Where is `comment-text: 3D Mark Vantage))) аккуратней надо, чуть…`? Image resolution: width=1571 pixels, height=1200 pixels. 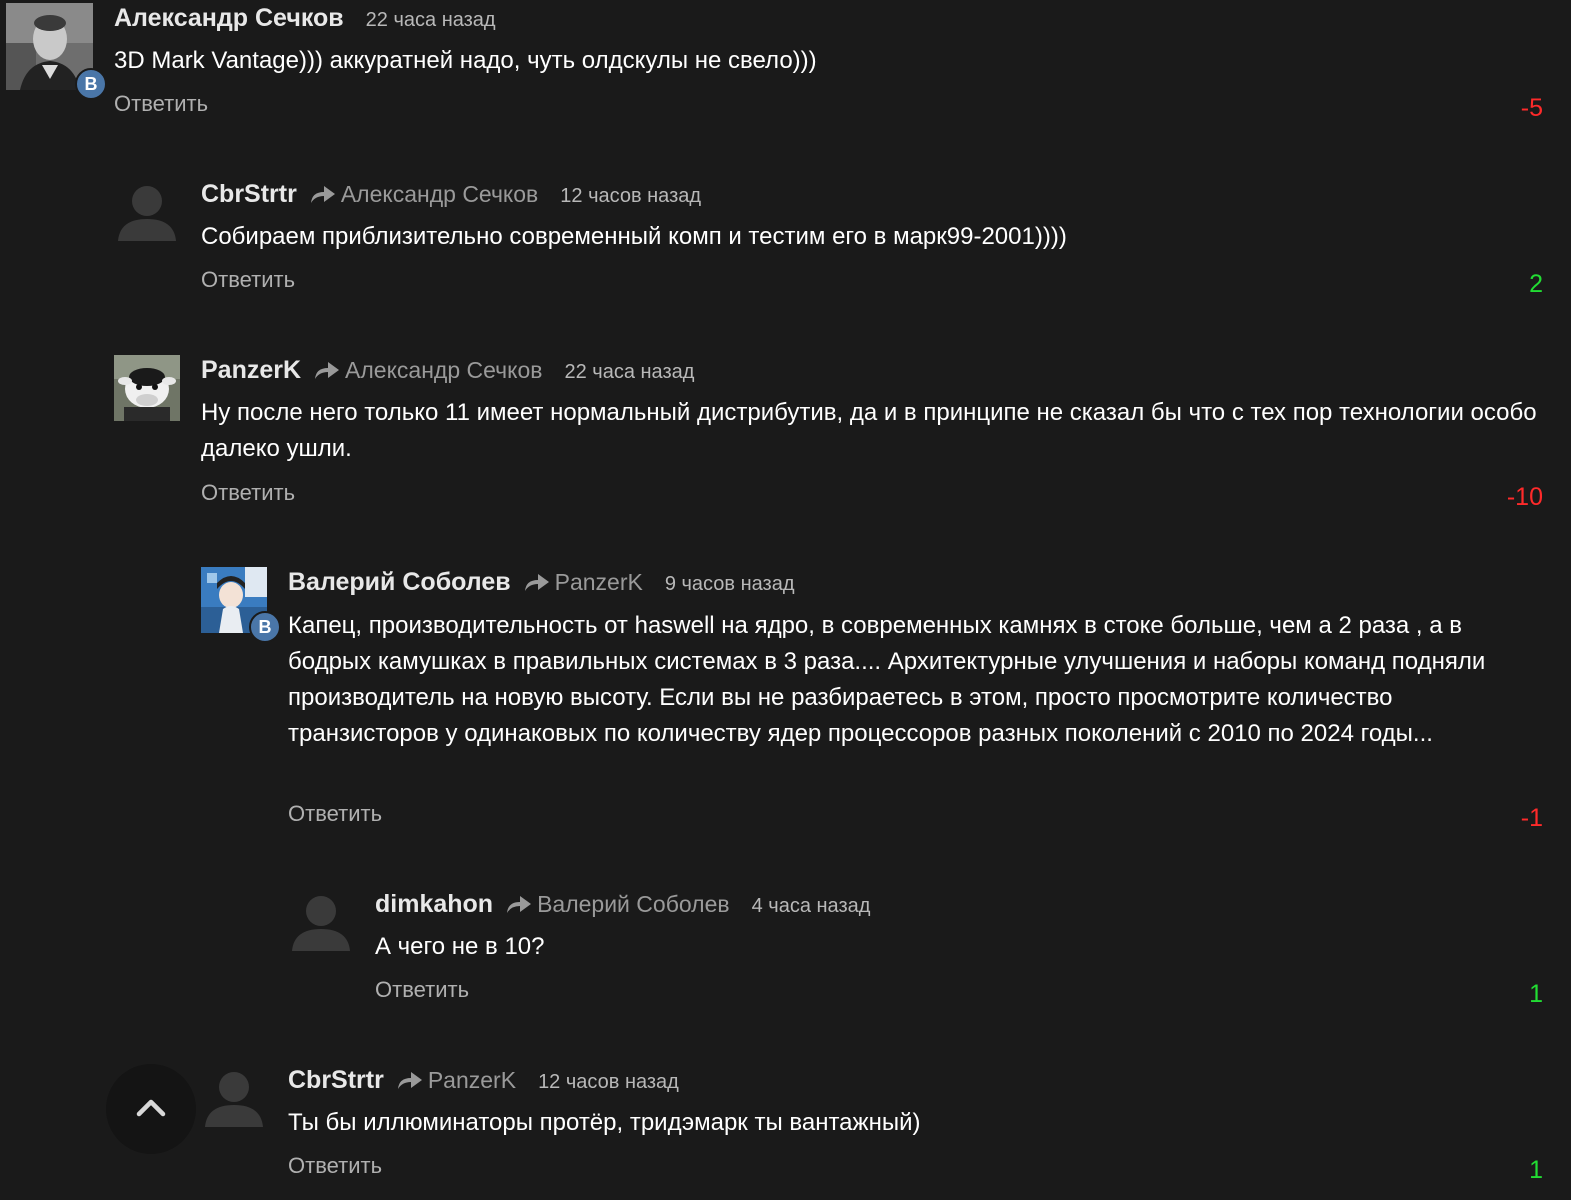 comment-text: 3D Mark Vantage))) аккуратней надо, чуть… is located at coordinates (465, 60).